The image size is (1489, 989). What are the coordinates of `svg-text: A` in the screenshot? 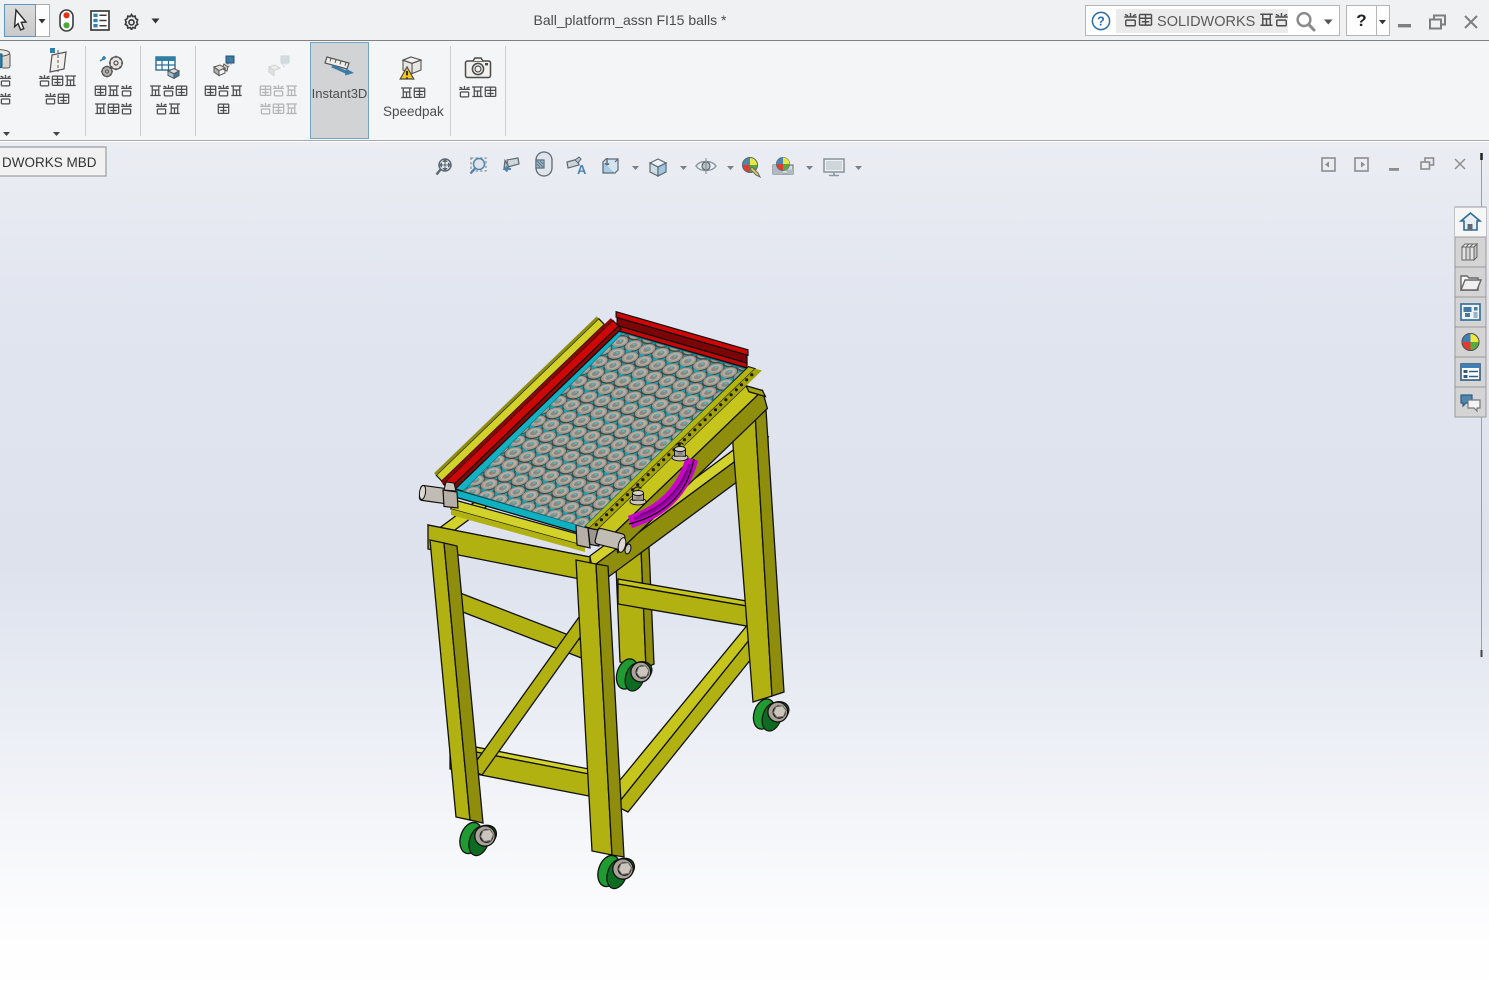 It's located at (582, 169).